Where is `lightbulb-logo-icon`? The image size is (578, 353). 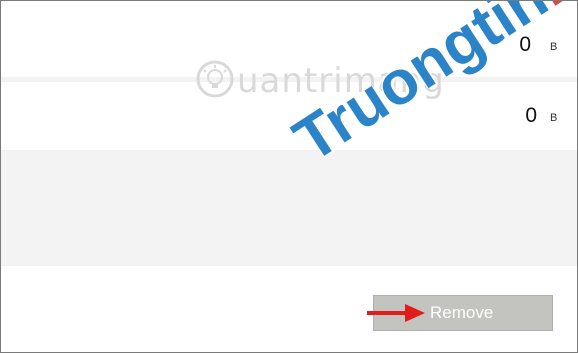
lightbulb-logo-icon is located at coordinates (215, 79).